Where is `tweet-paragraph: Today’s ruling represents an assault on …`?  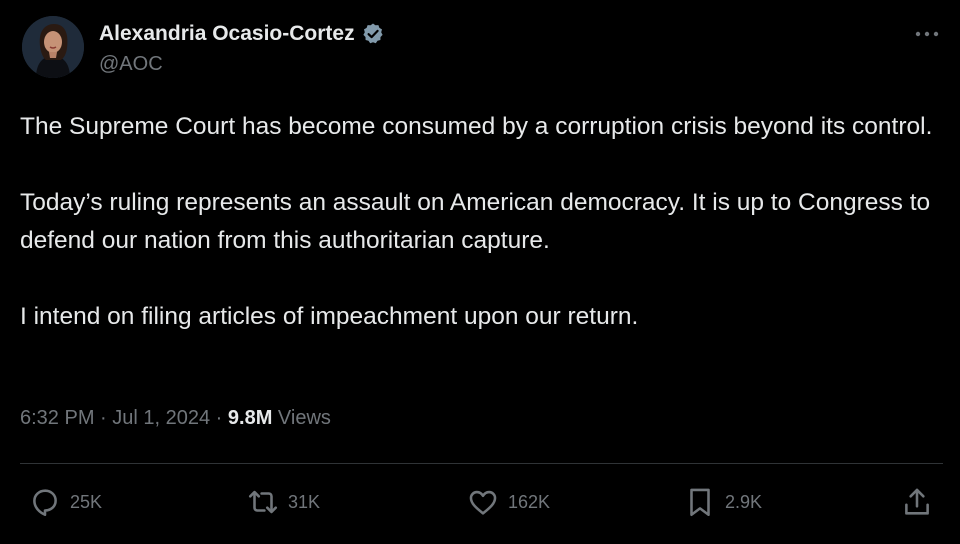
tweet-paragraph: Today’s ruling represents an assault on … is located at coordinates (475, 221).